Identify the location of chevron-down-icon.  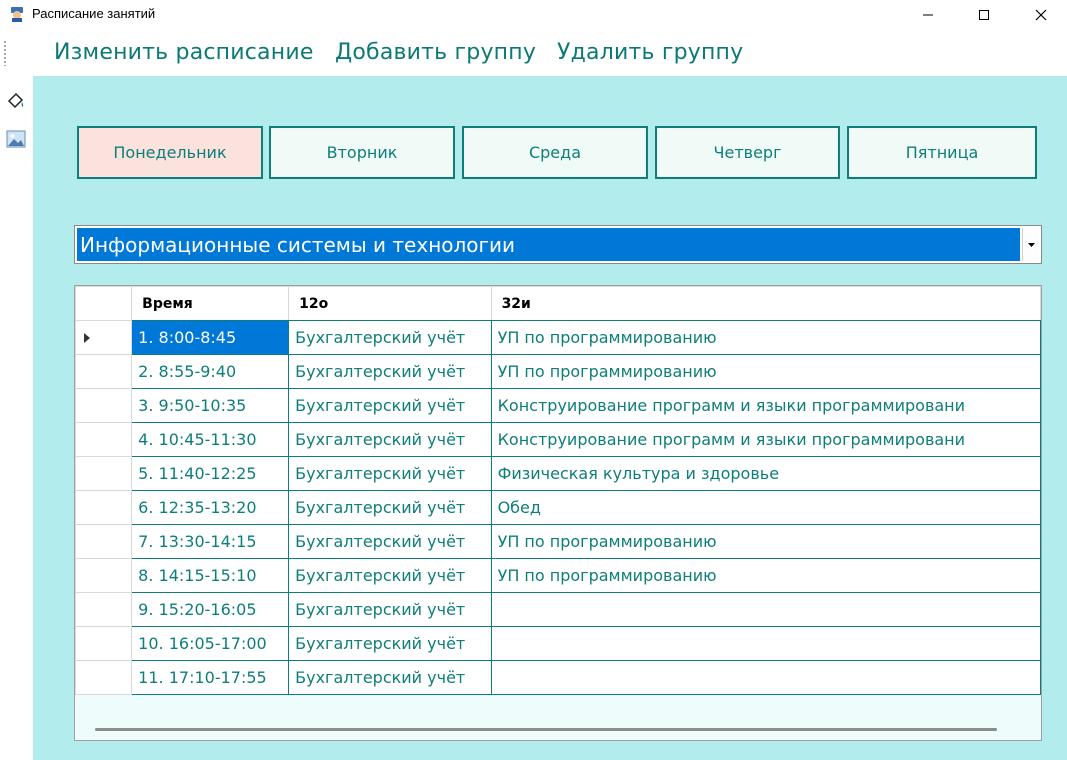
(1031, 244).